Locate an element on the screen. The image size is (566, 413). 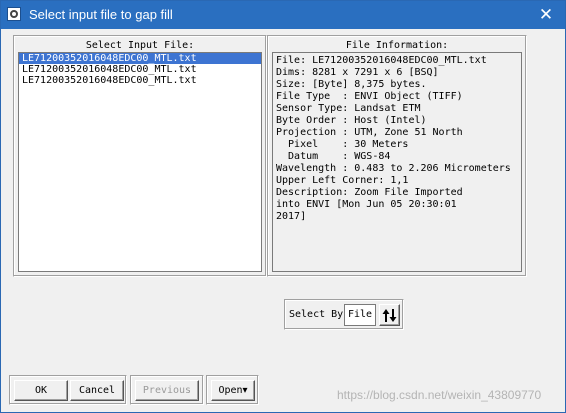
close-button: ✕ is located at coordinates (546, 15).